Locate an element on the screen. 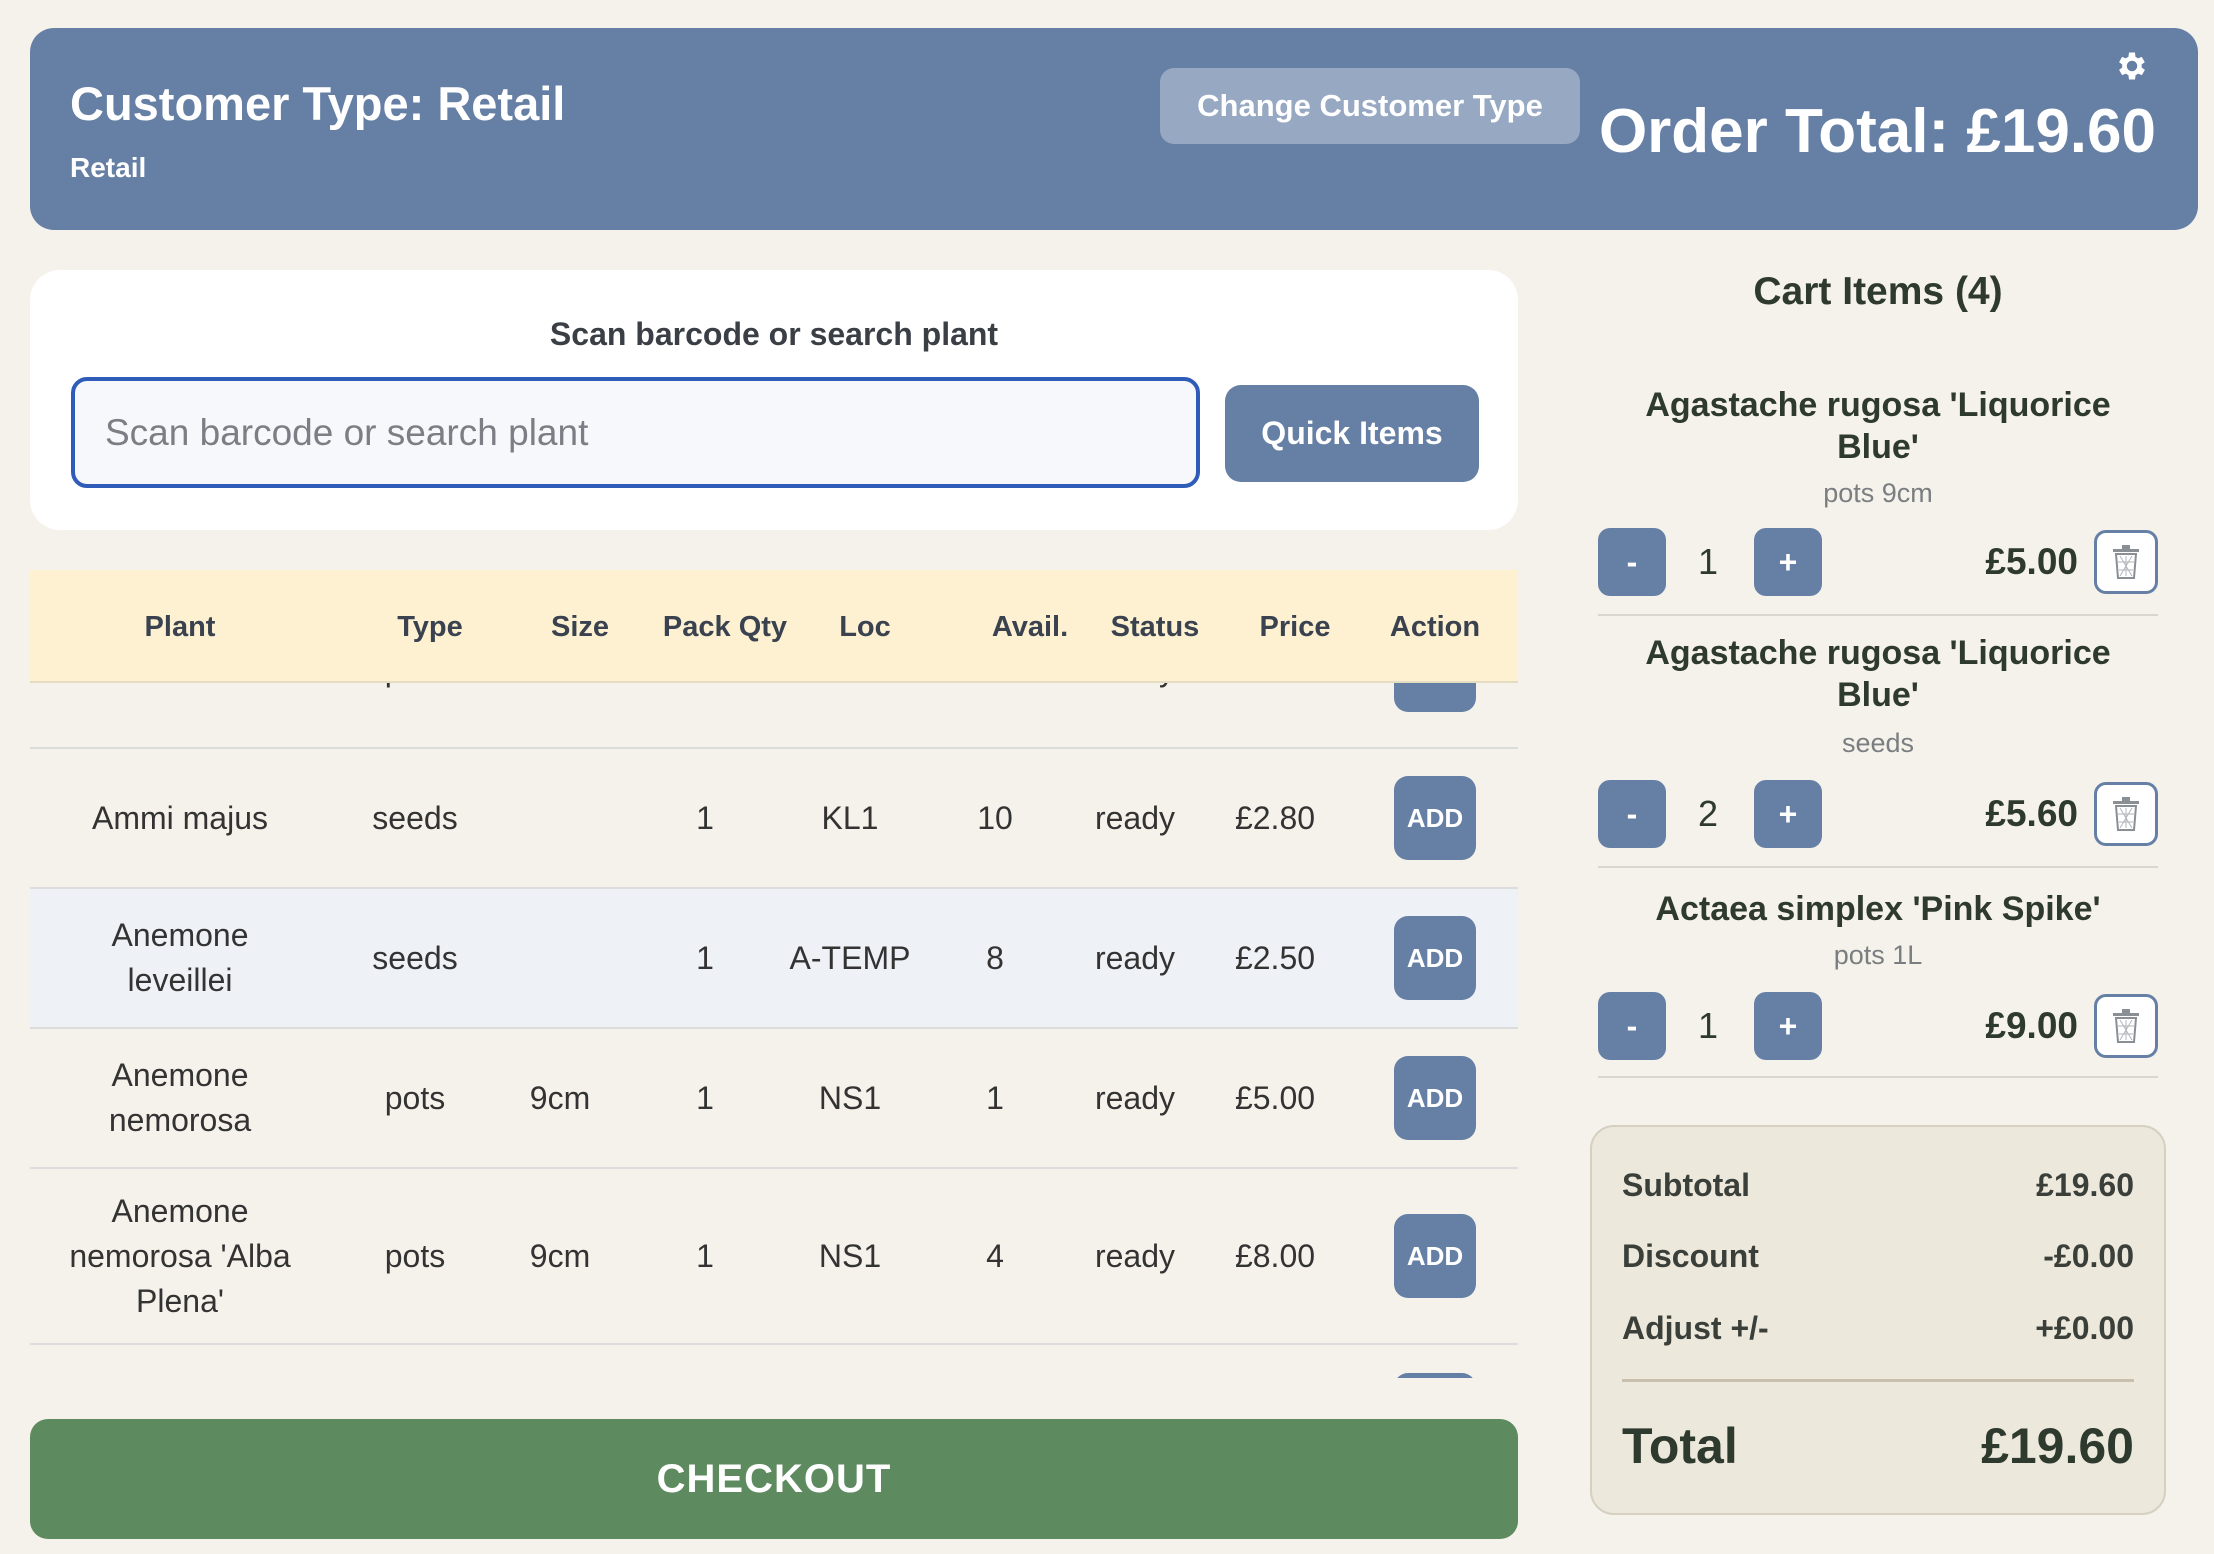  cart-item-price: £5.60 is located at coordinates (2031, 813).